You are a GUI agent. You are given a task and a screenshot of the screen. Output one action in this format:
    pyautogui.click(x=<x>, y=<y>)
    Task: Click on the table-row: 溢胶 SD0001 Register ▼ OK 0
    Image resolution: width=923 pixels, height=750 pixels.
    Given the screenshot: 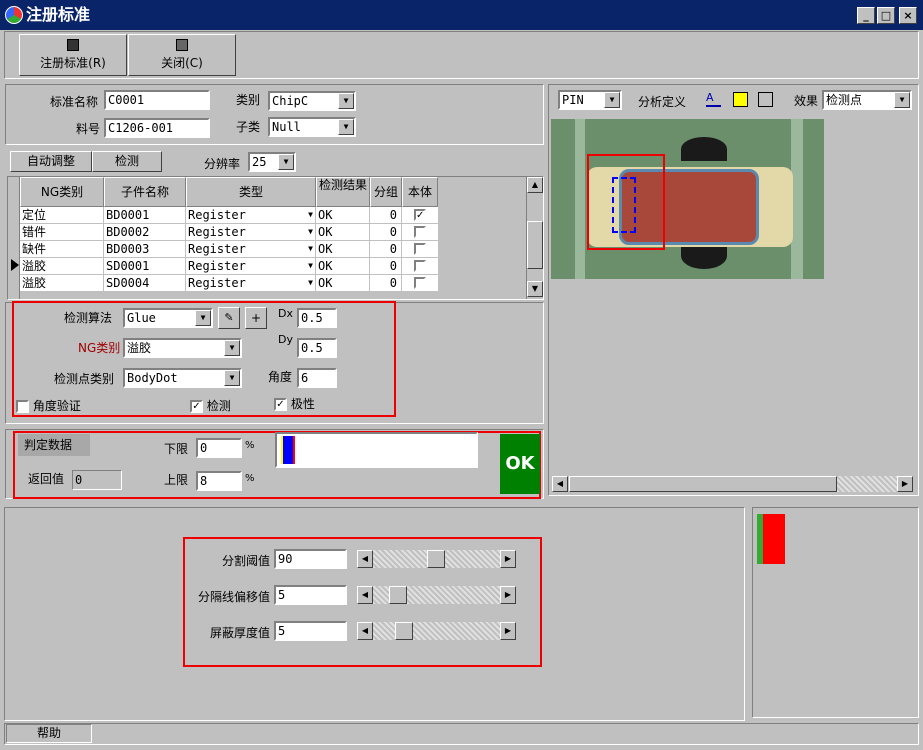 What is the action you would take?
    pyautogui.click(x=229, y=266)
    